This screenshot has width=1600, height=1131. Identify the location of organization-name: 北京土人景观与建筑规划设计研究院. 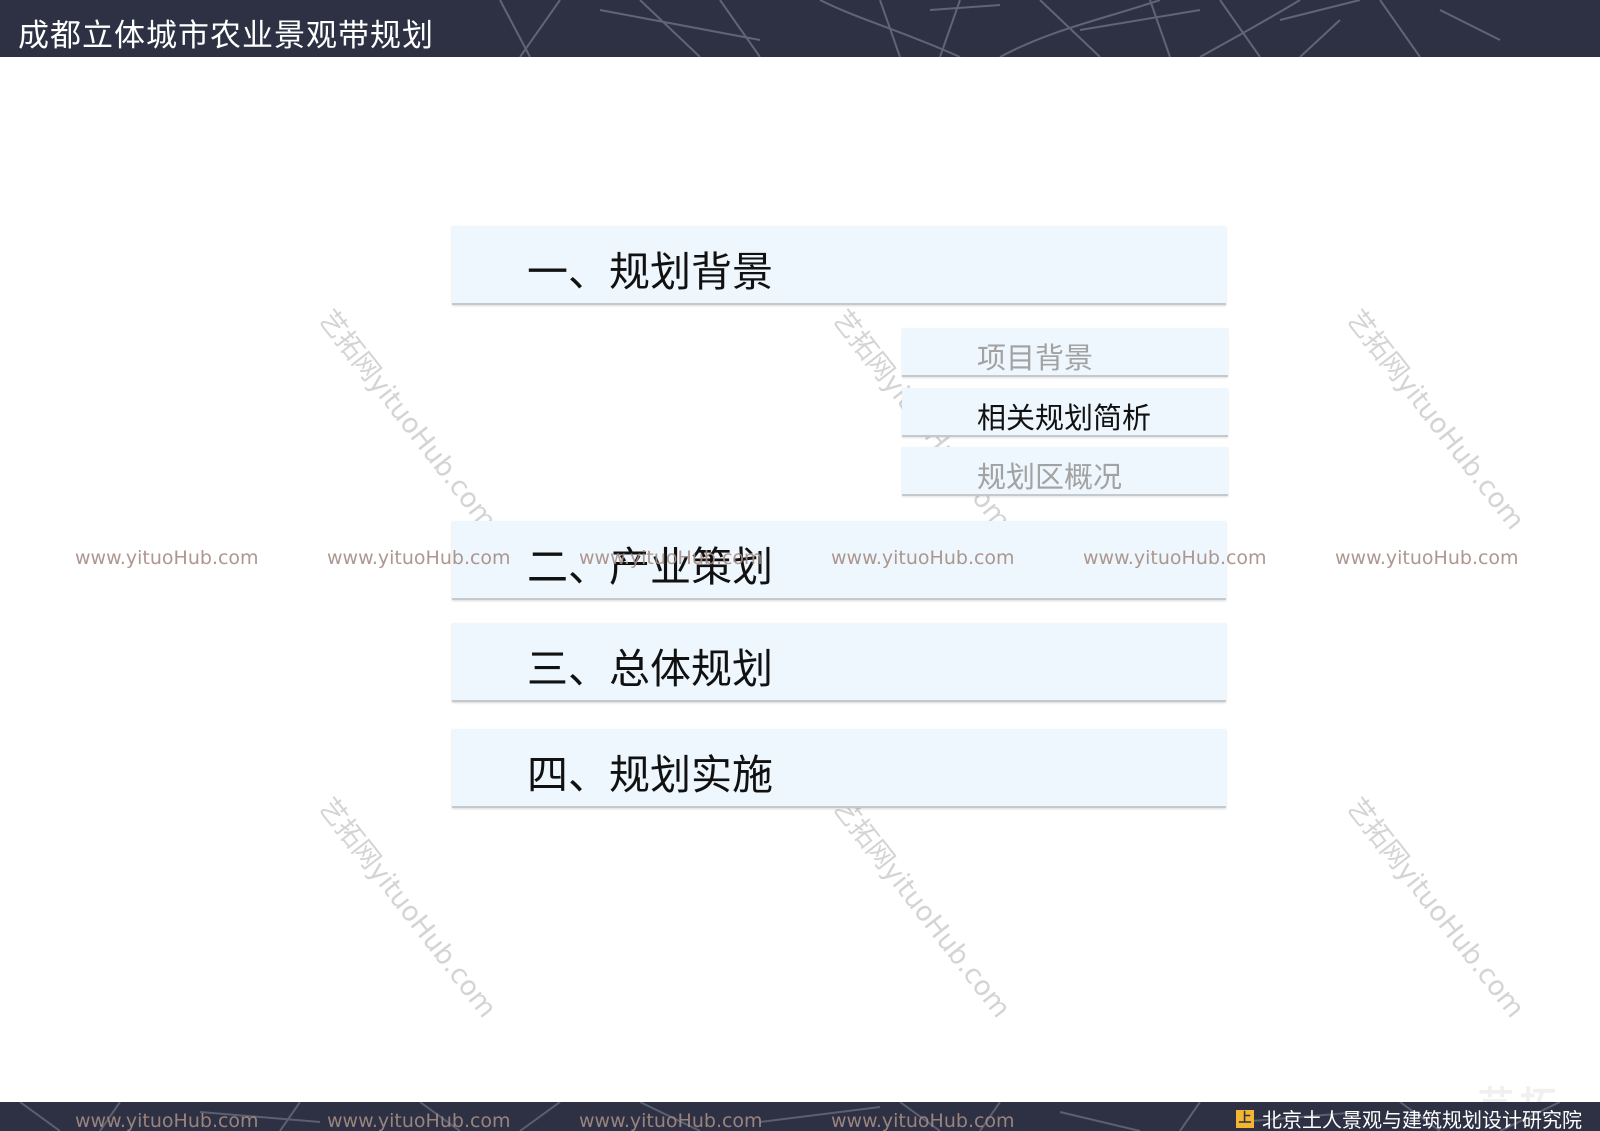
(1422, 1119).